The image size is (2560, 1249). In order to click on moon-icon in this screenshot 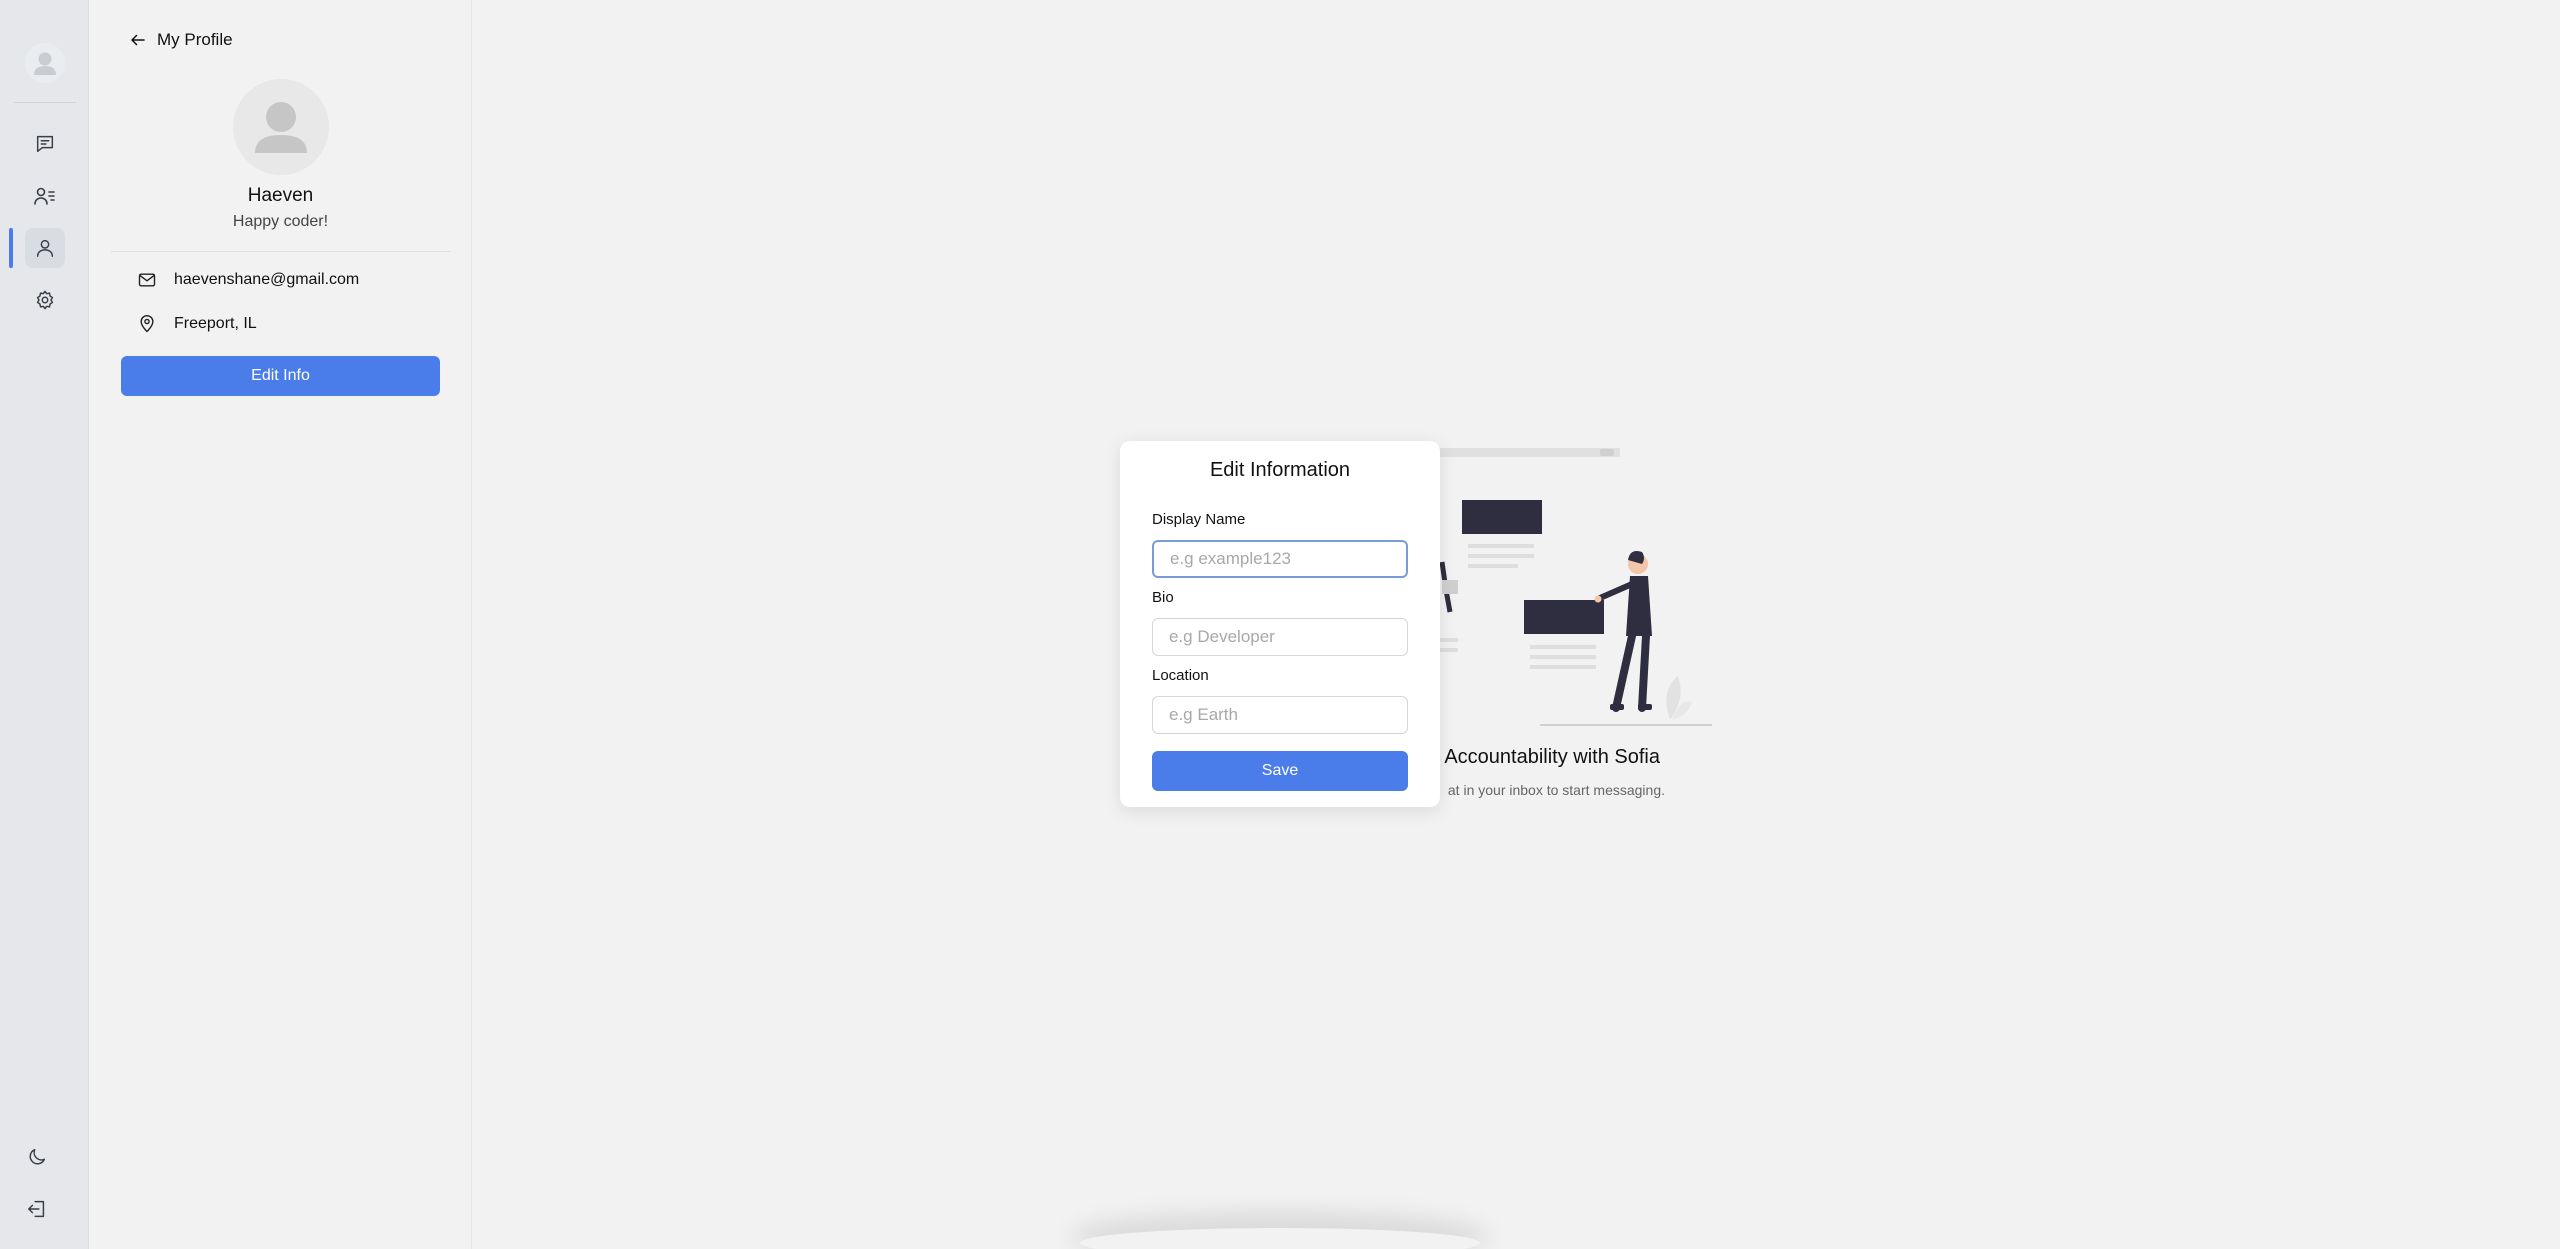, I will do `click(37, 1156)`.